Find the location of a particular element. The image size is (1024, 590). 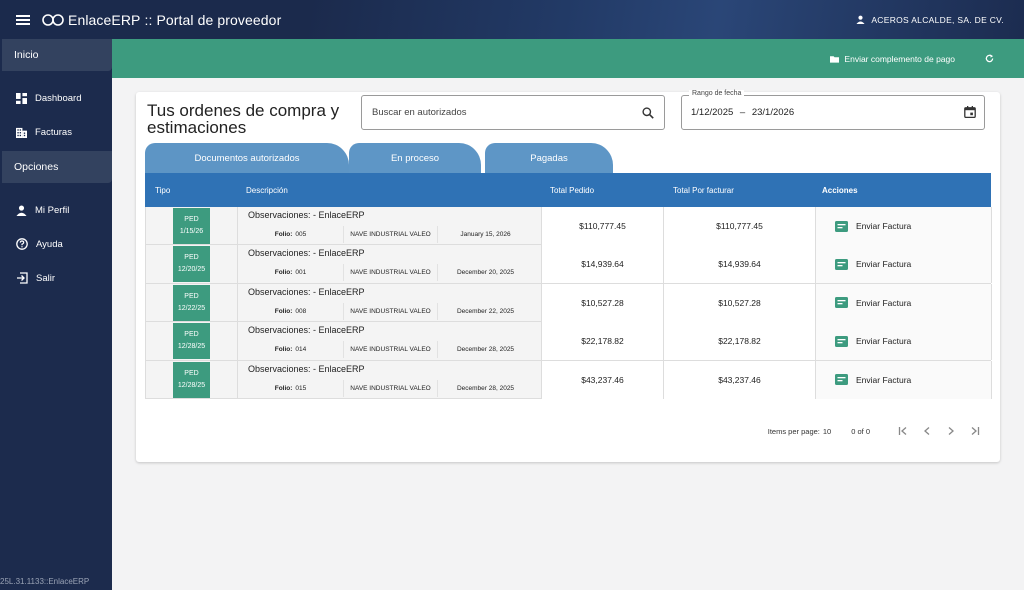

brand-logo: EnlaceERP :: Portal de proveedor is located at coordinates (161, 20).